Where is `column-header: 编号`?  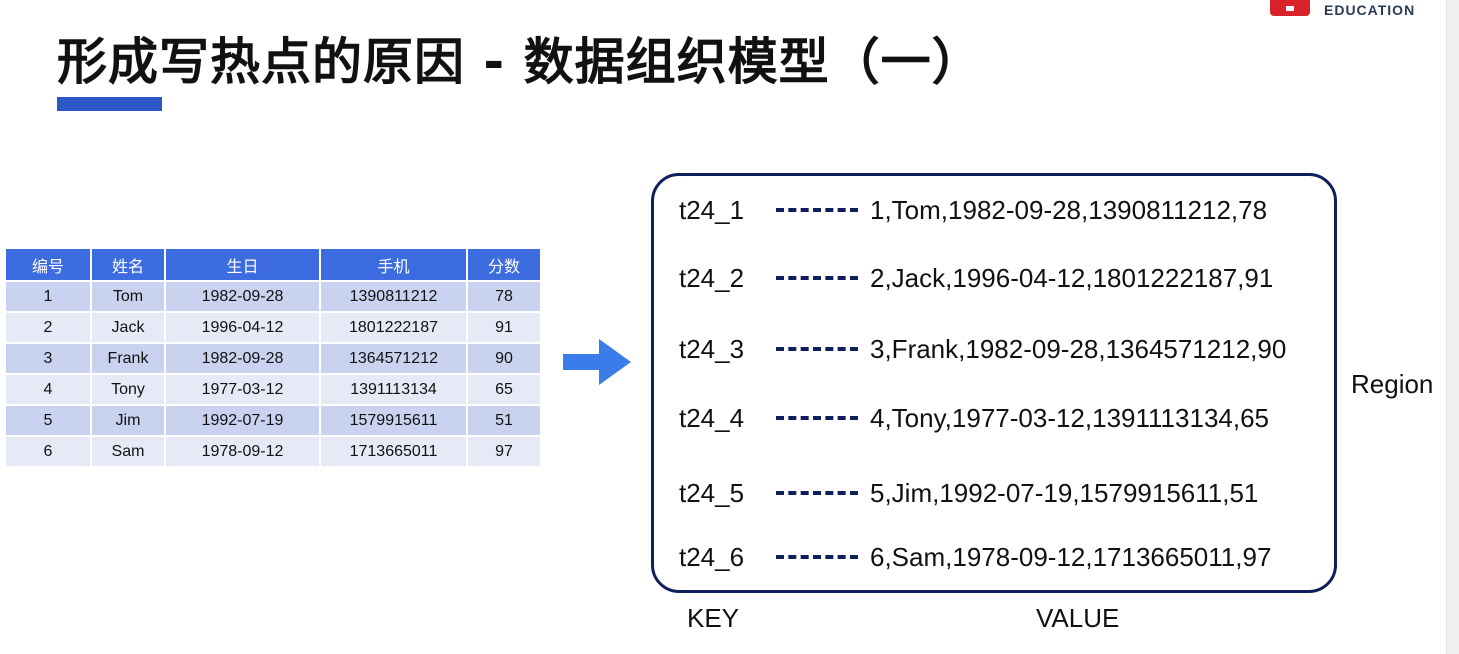
column-header: 编号 is located at coordinates (48, 264).